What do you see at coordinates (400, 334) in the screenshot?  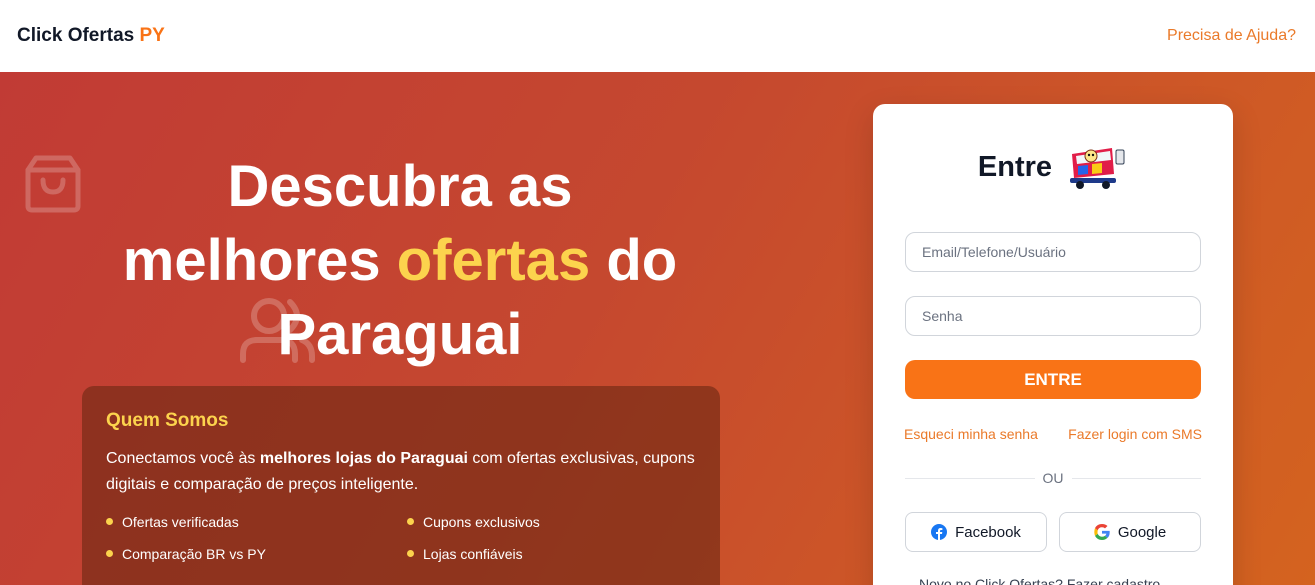 I see `headline-line-3: Paraguai` at bounding box center [400, 334].